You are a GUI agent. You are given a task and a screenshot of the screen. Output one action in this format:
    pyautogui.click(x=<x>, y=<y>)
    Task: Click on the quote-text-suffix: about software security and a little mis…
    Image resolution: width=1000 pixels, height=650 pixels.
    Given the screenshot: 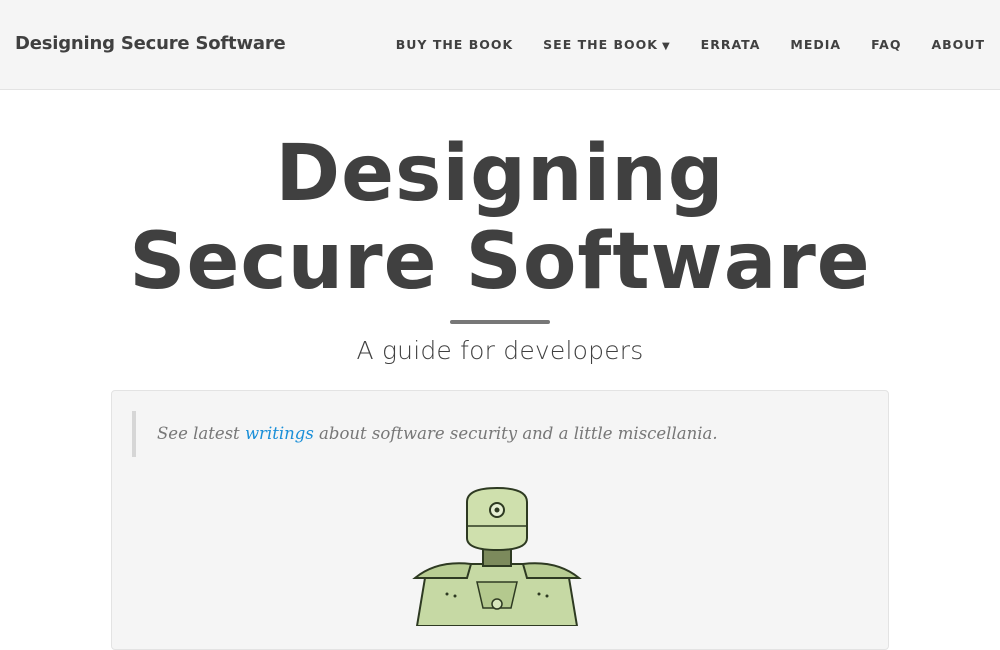 What is the action you would take?
    pyautogui.click(x=515, y=433)
    